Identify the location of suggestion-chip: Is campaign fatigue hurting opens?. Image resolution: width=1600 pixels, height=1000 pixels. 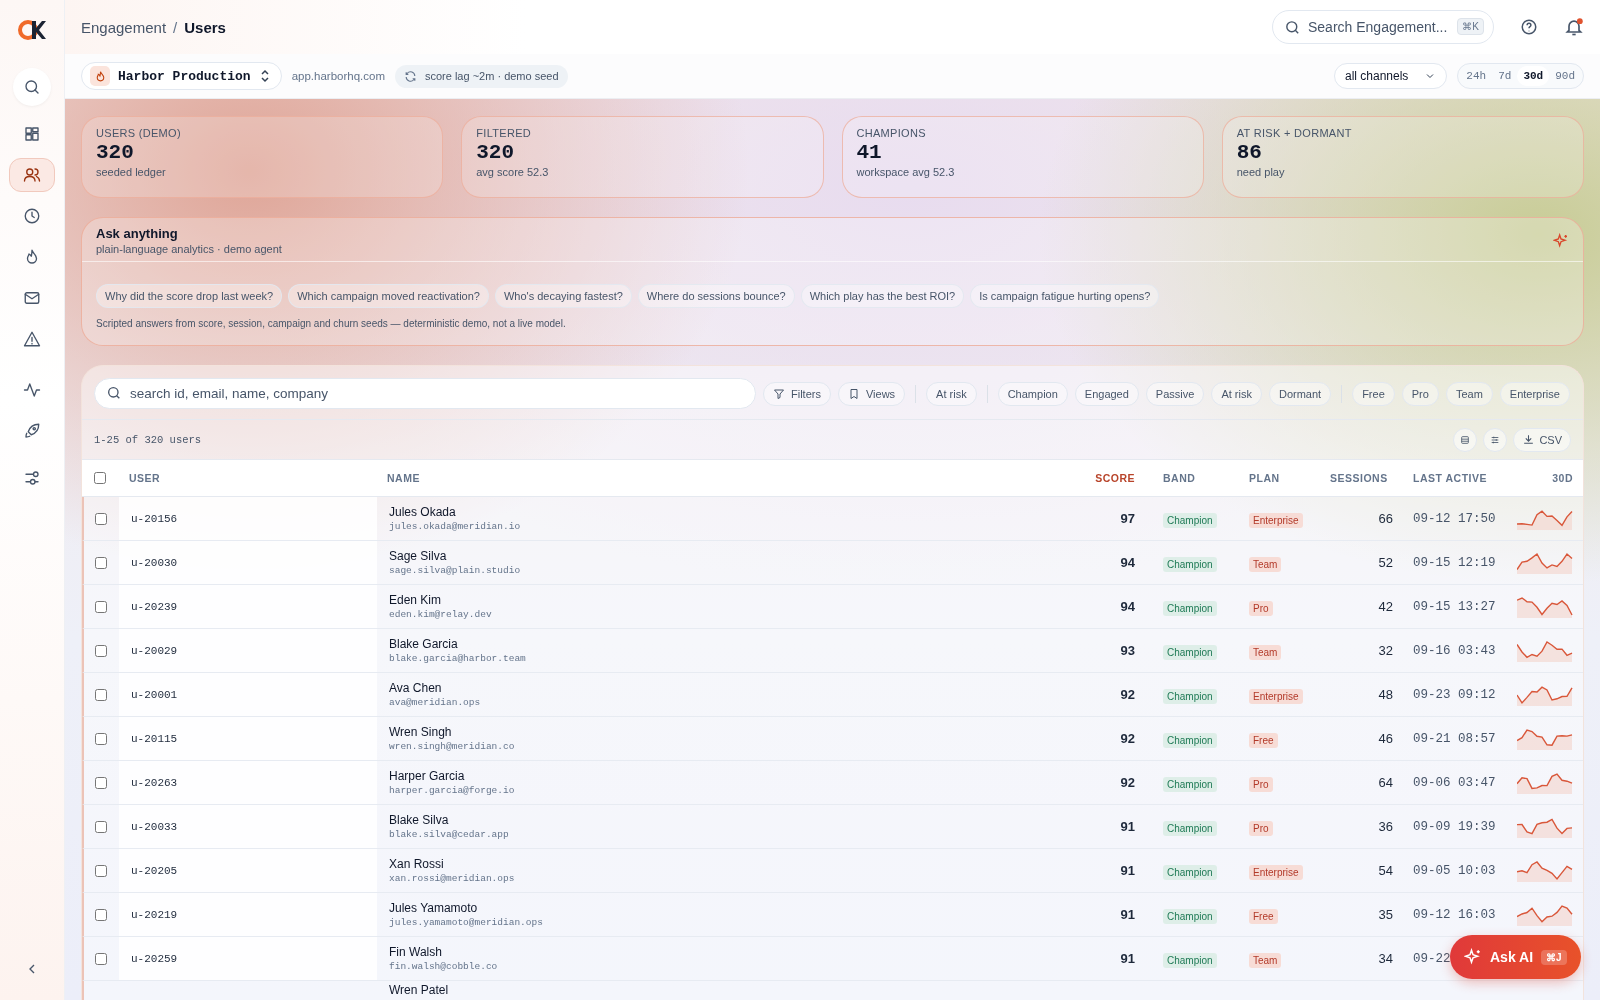
(1065, 296).